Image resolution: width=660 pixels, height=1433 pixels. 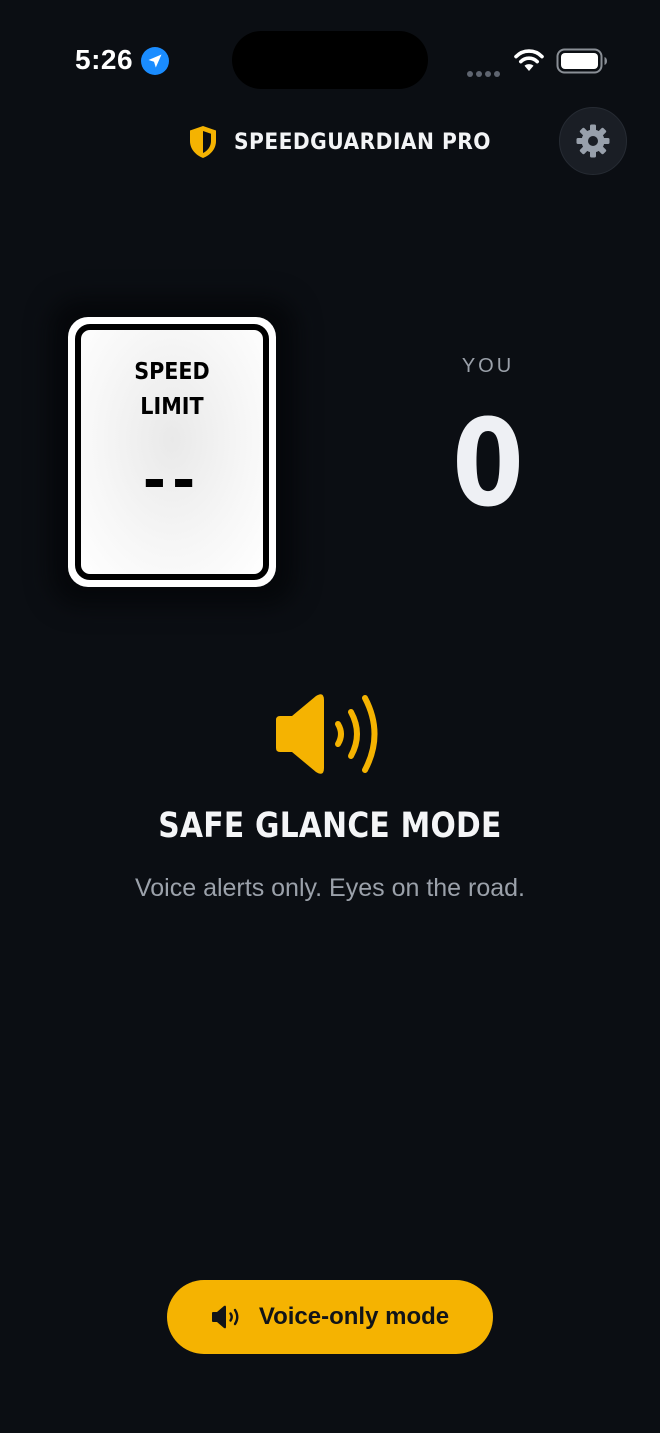 I want to click on status-time: 5:26, so click(x=104, y=59).